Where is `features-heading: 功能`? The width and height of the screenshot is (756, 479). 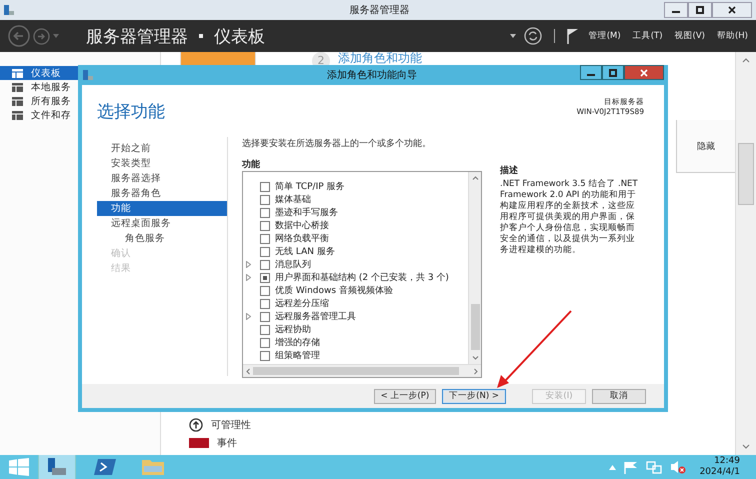 features-heading: 功能 is located at coordinates (251, 164).